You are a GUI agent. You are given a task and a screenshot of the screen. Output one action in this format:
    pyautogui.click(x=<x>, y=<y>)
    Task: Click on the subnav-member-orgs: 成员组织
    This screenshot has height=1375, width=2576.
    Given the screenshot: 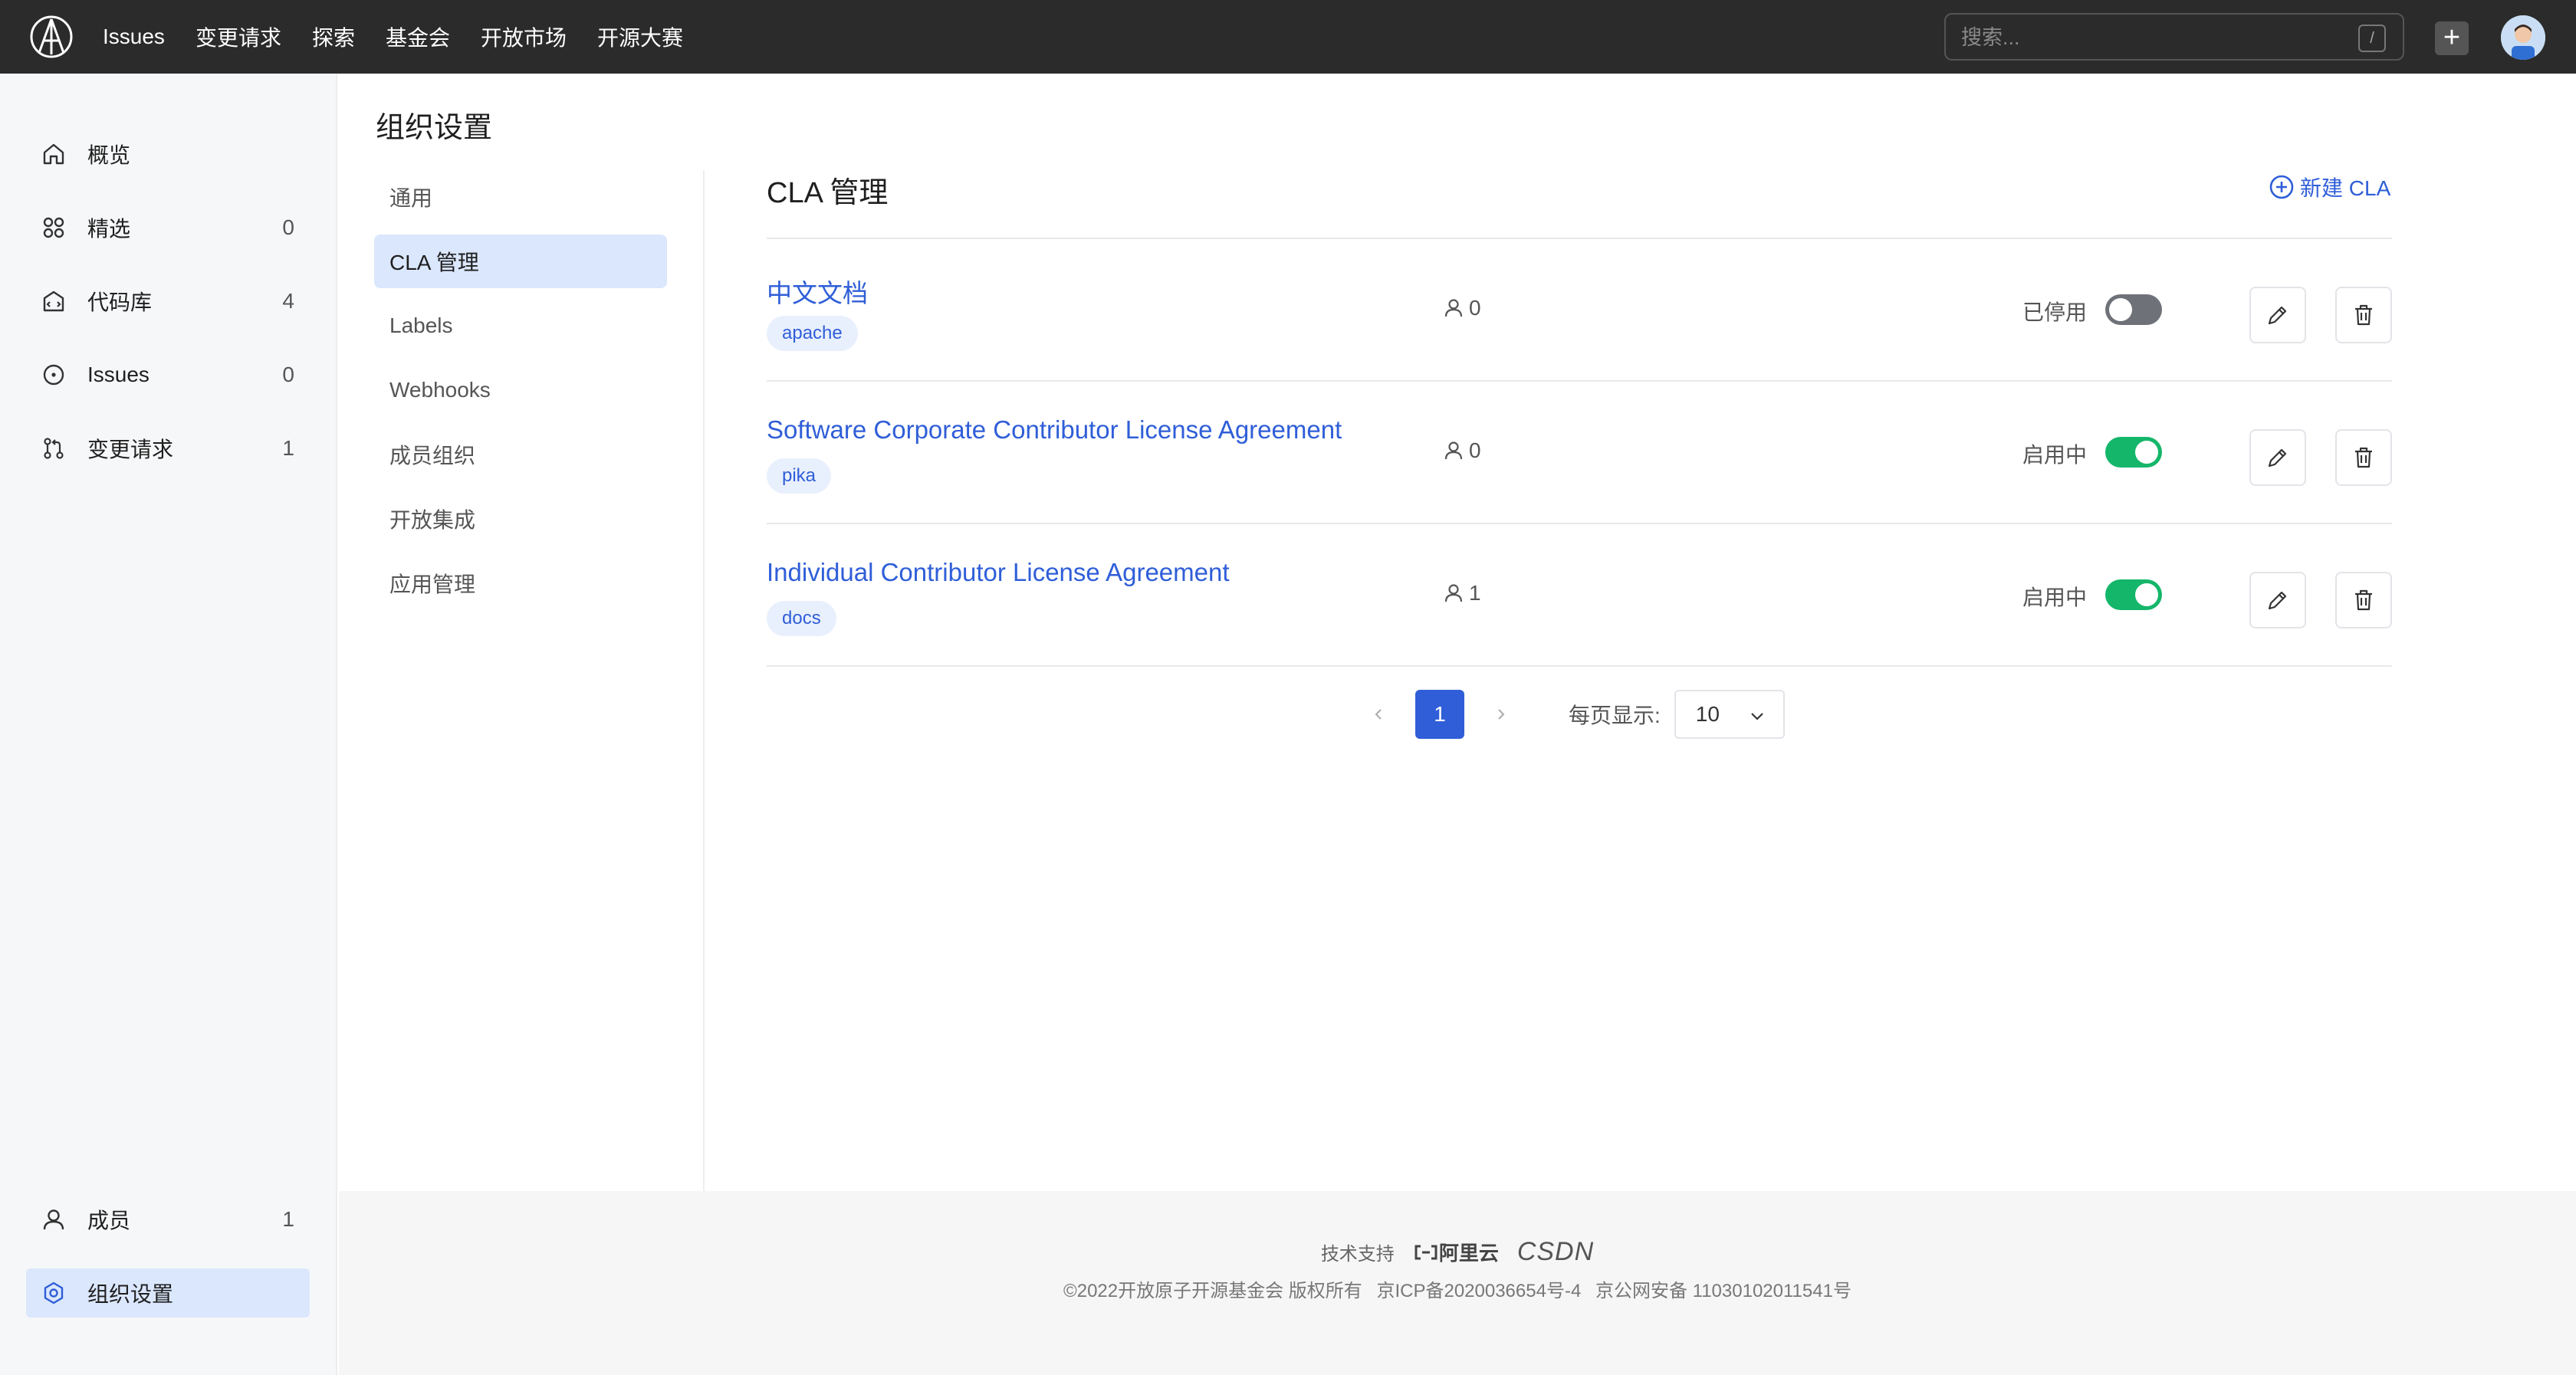 What is the action you would take?
    pyautogui.click(x=520, y=454)
    